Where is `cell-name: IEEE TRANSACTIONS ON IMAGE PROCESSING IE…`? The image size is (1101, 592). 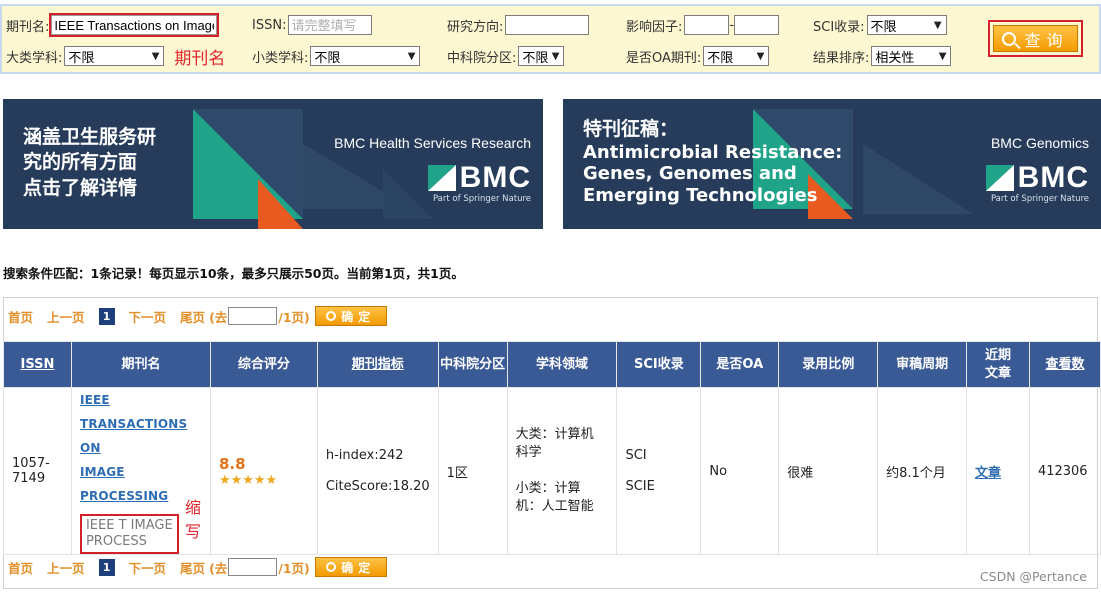
cell-name: IEEE TRANSACTIONS ON IMAGE PROCESSING IE… is located at coordinates (140, 471).